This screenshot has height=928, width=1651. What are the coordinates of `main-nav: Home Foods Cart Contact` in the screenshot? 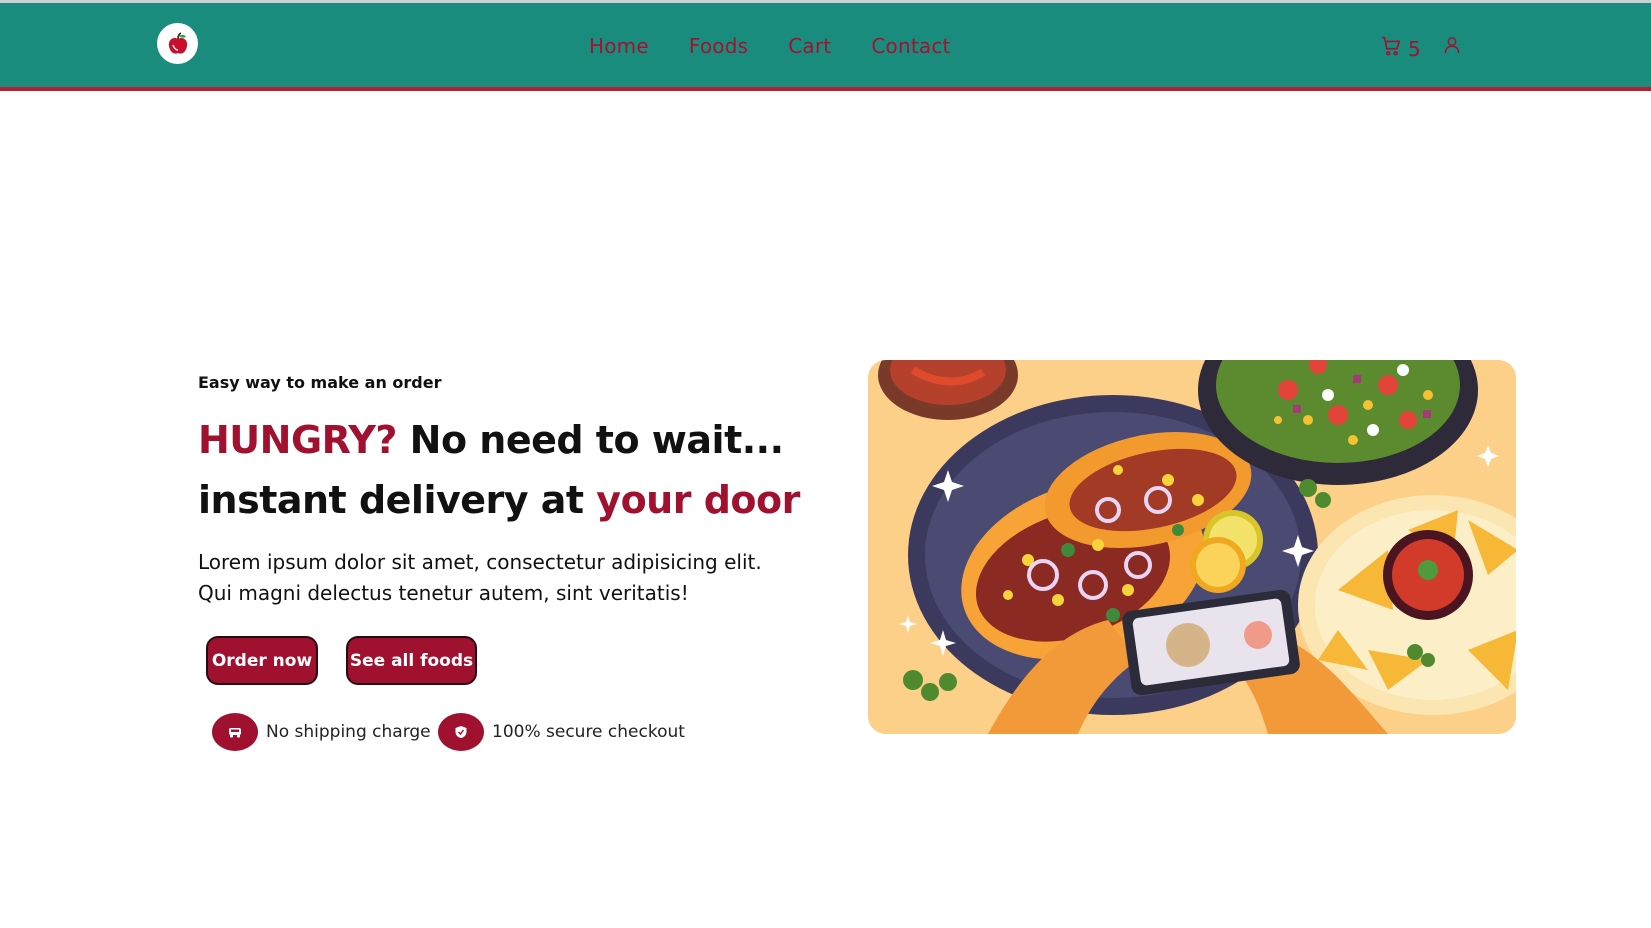 It's located at (770, 46).